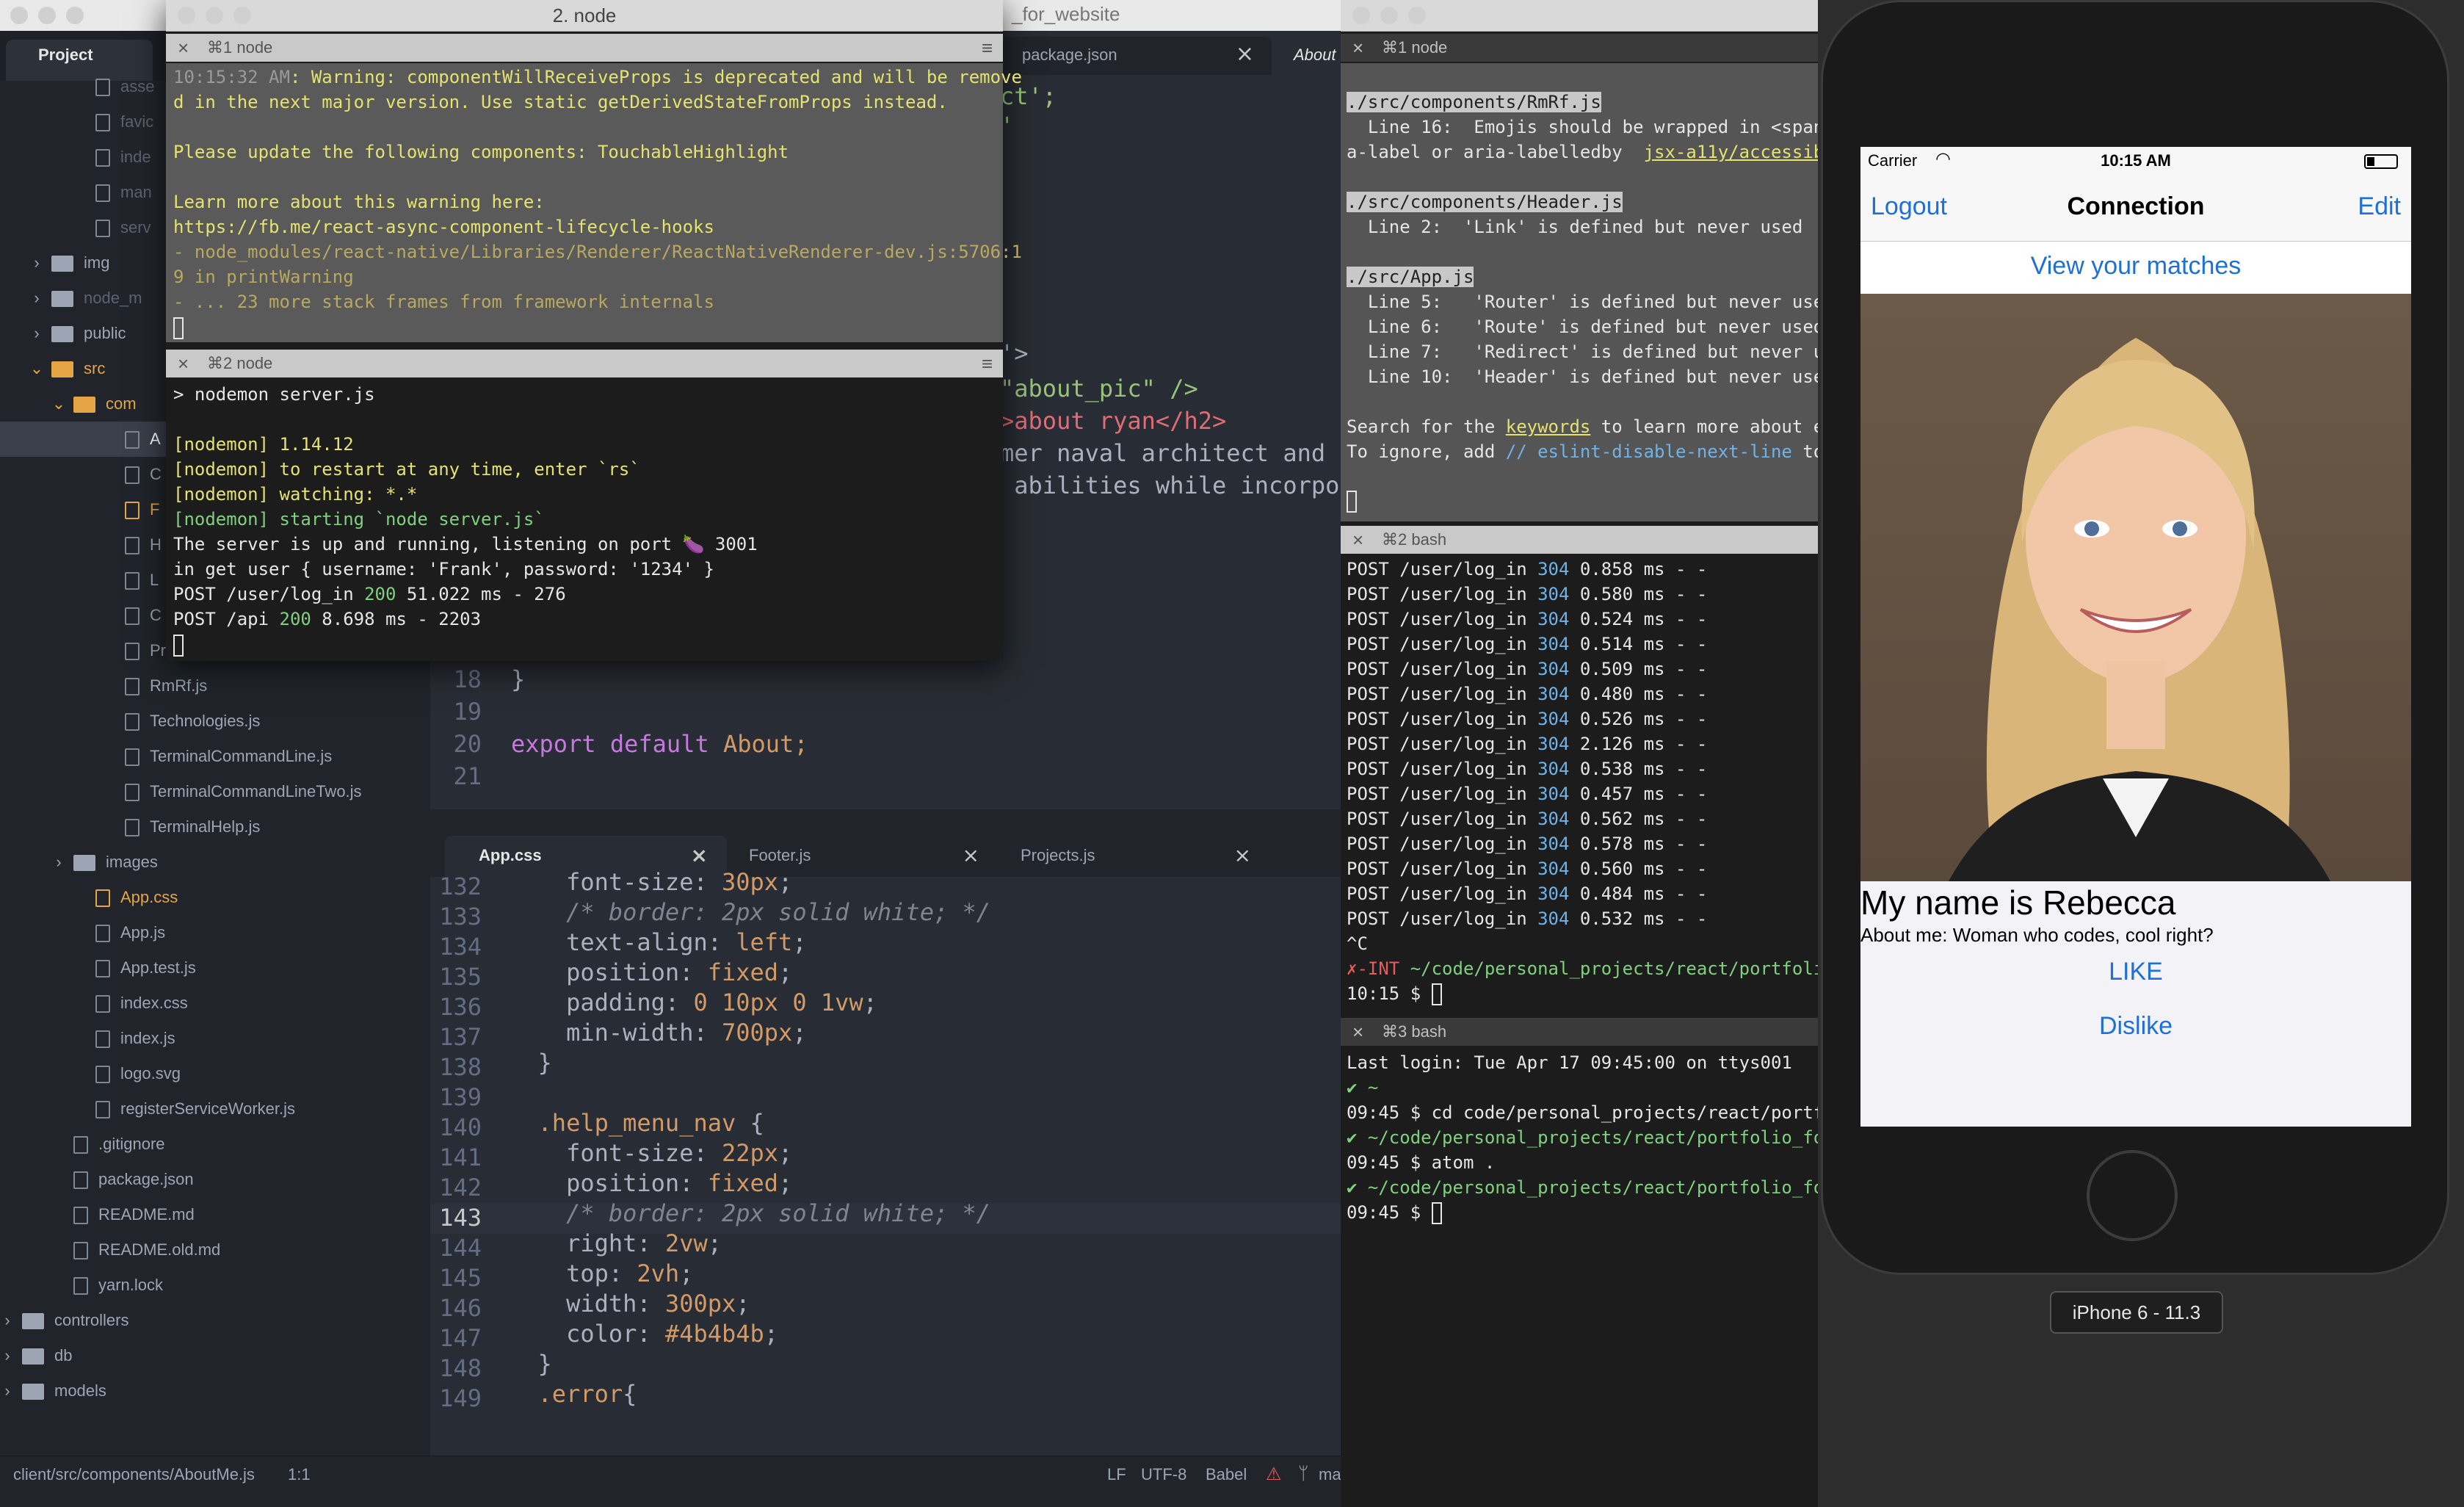 This screenshot has width=2464, height=1507. I want to click on status-line-ending: LF, so click(1117, 1474).